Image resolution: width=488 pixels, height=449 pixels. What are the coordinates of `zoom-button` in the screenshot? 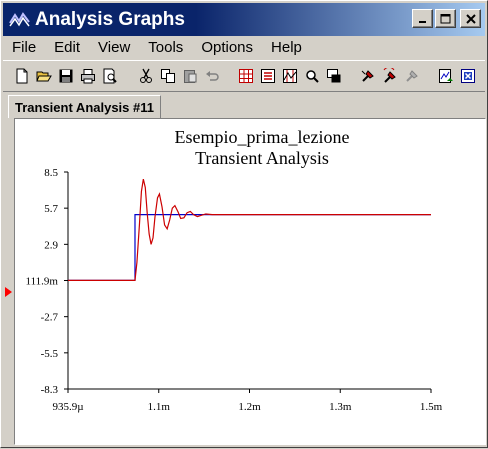 It's located at (311, 75).